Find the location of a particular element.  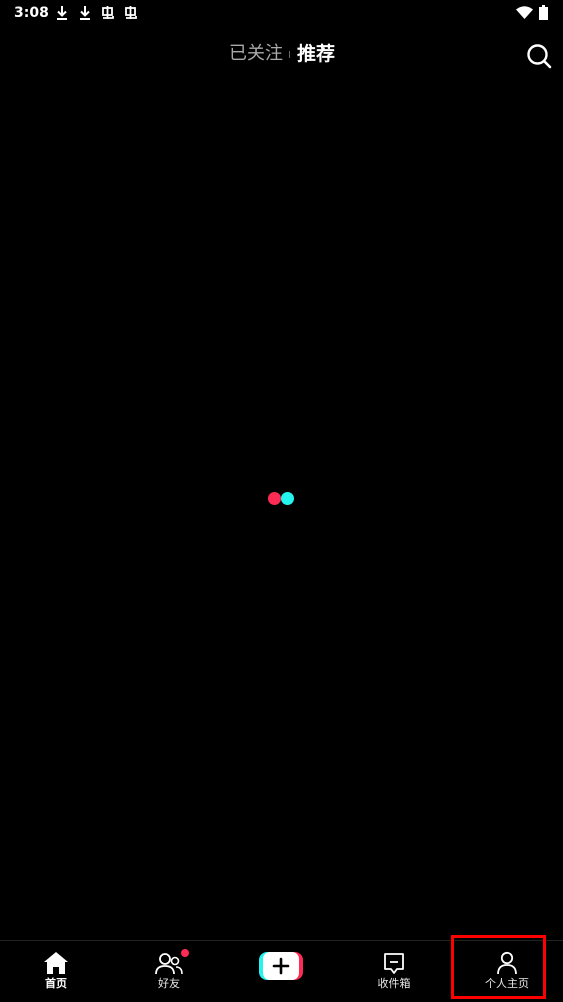

inbox-icon is located at coordinates (394, 966).